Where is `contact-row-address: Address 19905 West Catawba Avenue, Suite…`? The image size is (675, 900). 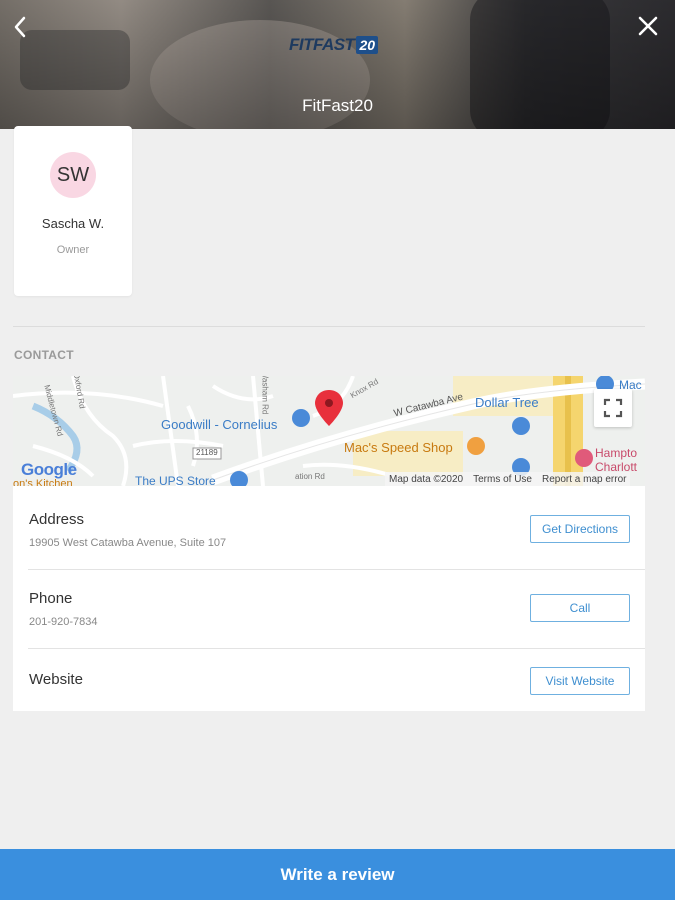 contact-row-address: Address 19905 West Catawba Avenue, Suite… is located at coordinates (329, 527).